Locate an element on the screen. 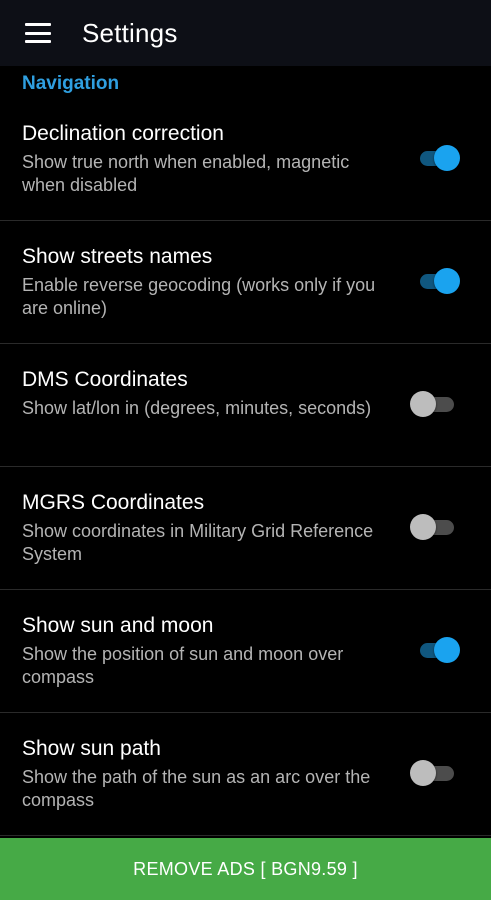 The image size is (491, 900). page-title: Settings is located at coordinates (130, 32).